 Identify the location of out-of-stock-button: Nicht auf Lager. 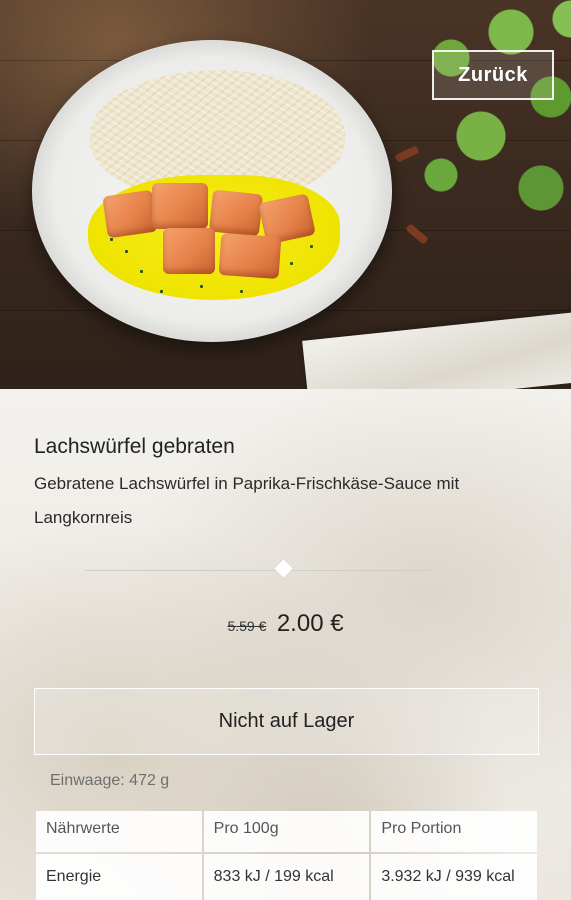
(286, 721).